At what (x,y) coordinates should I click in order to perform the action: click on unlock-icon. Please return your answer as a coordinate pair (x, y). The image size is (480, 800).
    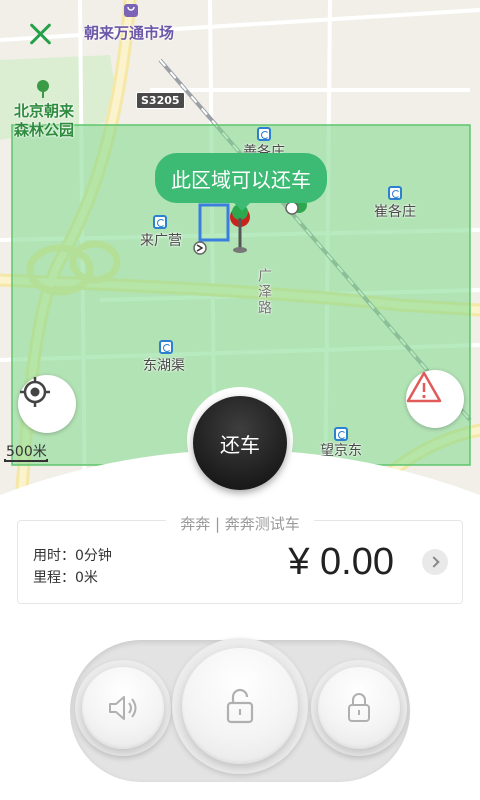
    Looking at the image, I should click on (240, 706).